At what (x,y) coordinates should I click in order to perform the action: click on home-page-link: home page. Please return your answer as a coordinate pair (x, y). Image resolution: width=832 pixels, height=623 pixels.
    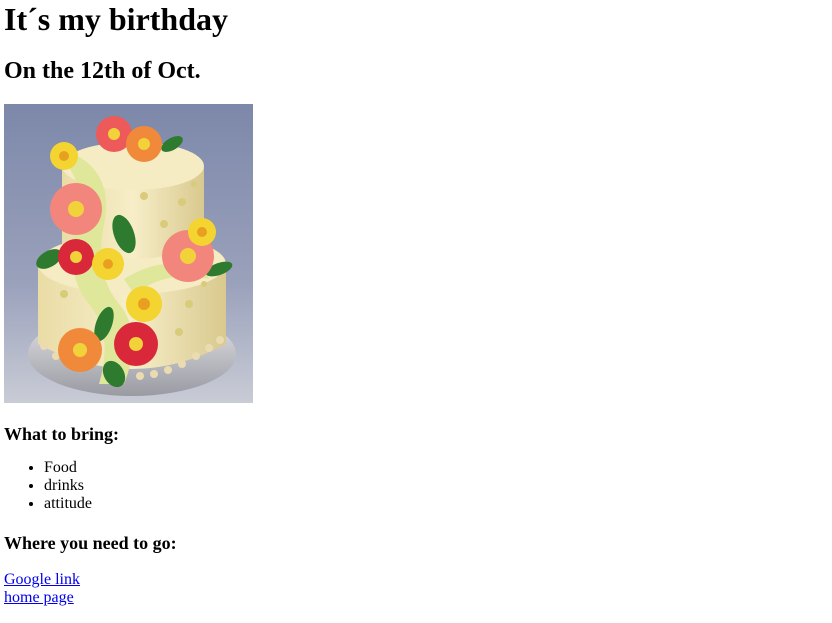
    Looking at the image, I should click on (39, 598).